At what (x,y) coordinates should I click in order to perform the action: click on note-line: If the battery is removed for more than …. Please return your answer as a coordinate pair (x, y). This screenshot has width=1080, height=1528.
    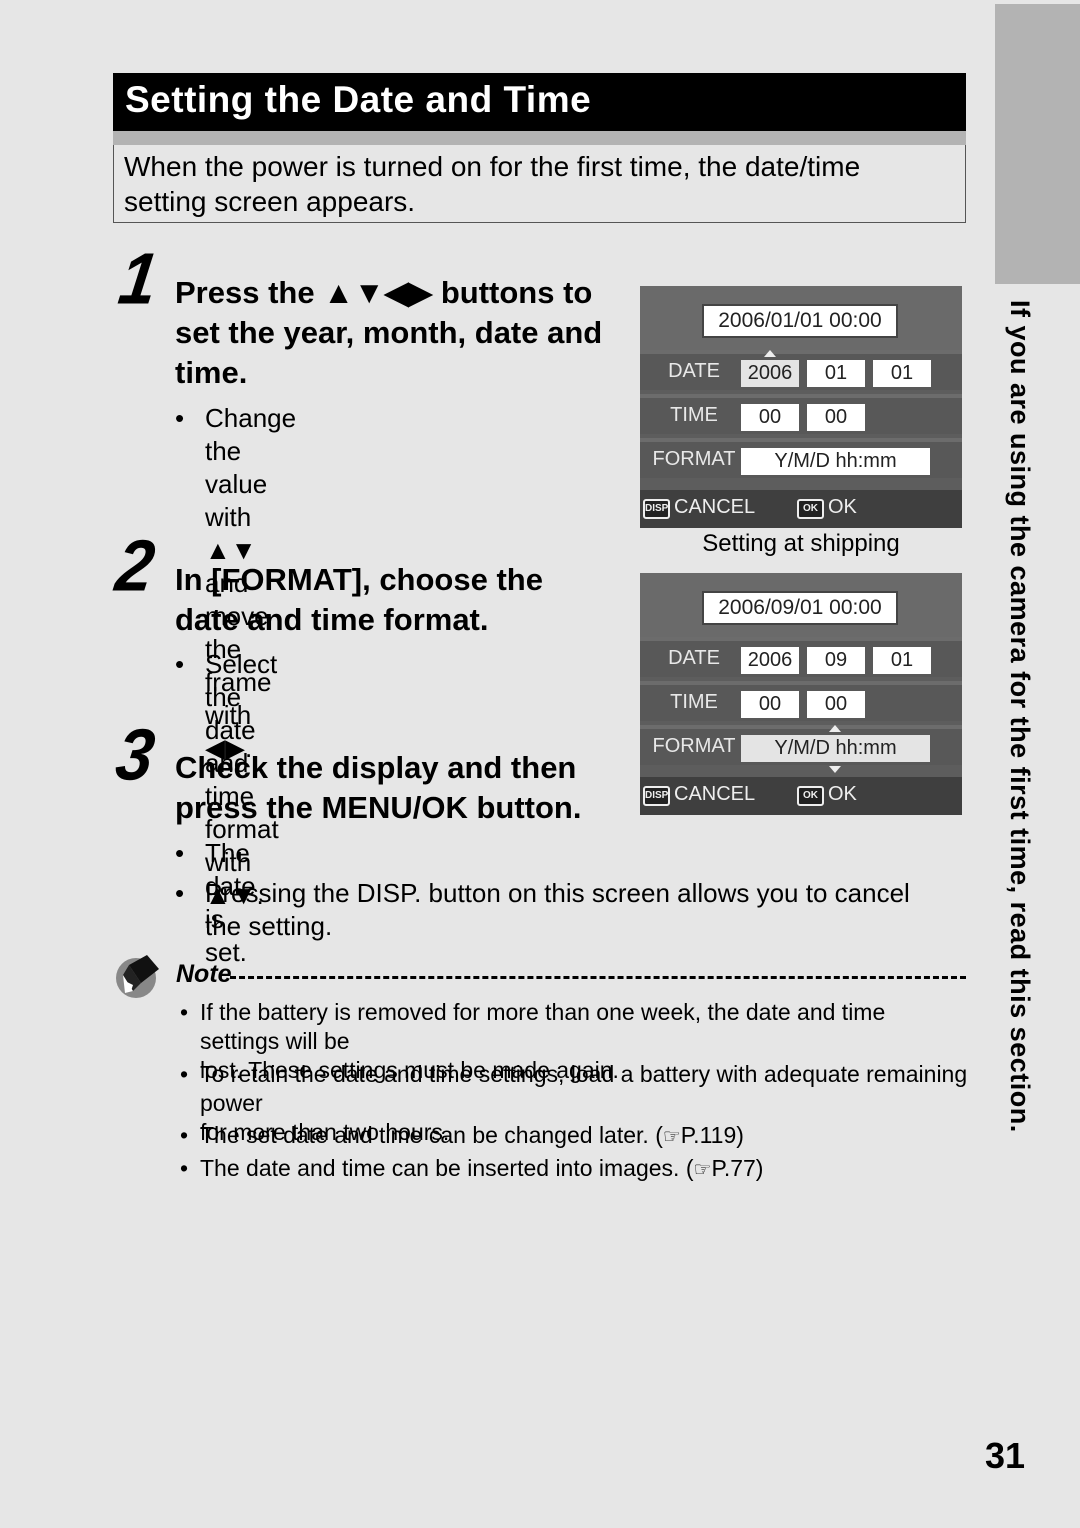
    Looking at the image, I should click on (543, 1026).